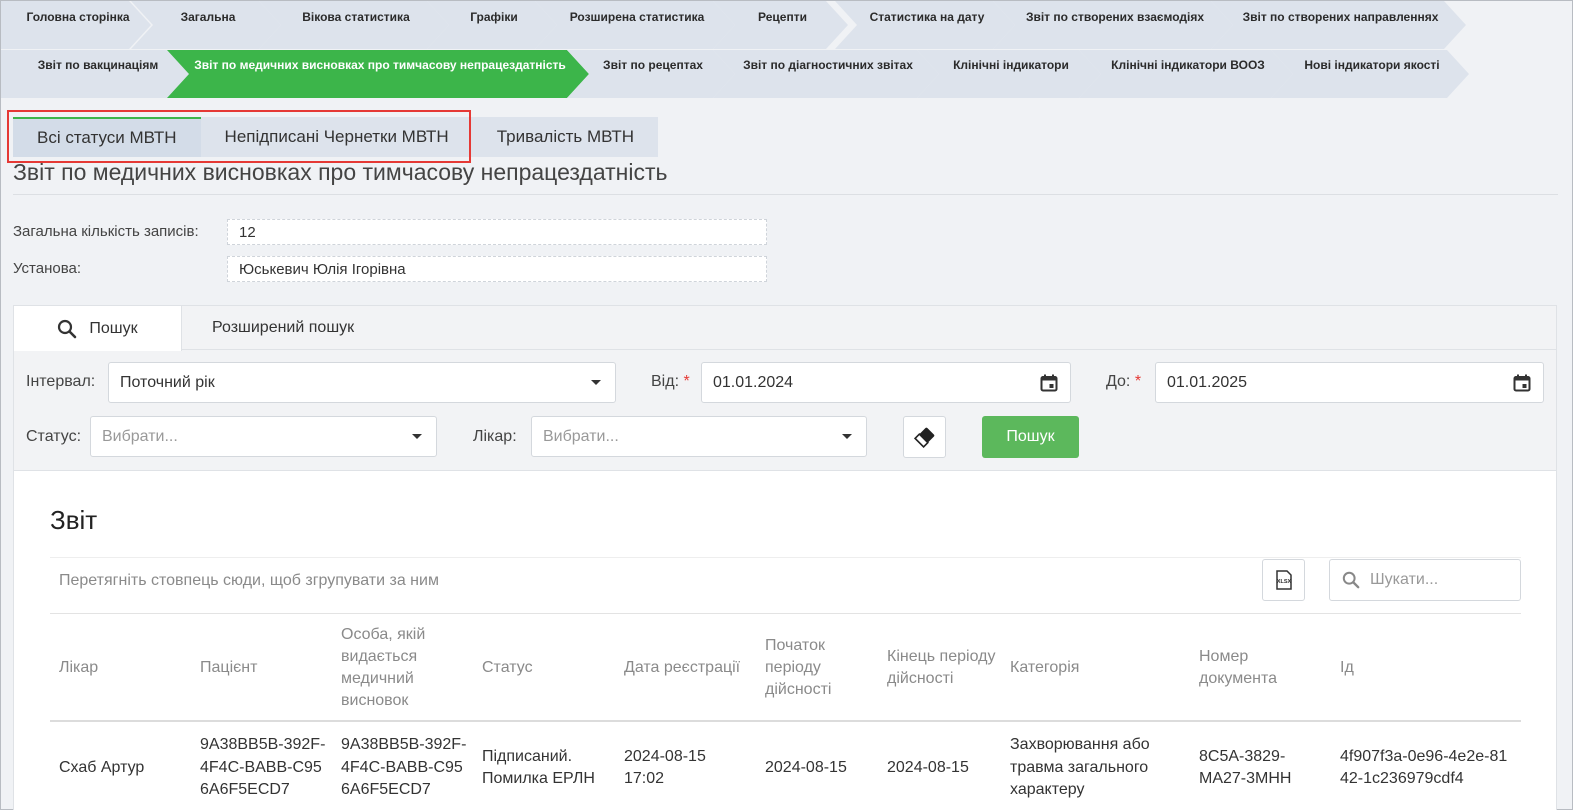 The height and width of the screenshot is (810, 1573). Describe the element at coordinates (928, 767) in the screenshot. I see `cell-period-end: 2024-08-15` at that location.